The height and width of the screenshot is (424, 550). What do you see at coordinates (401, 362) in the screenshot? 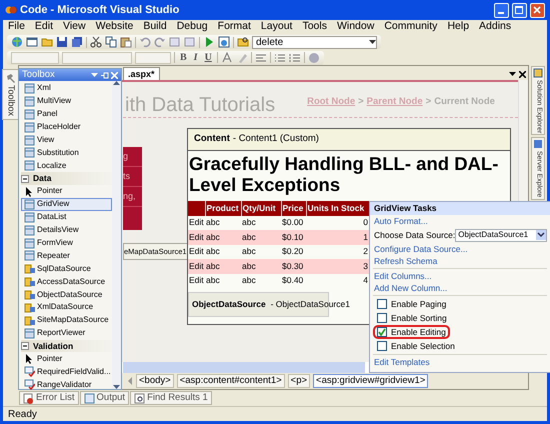
I see `task-link: Edit Templates` at bounding box center [401, 362].